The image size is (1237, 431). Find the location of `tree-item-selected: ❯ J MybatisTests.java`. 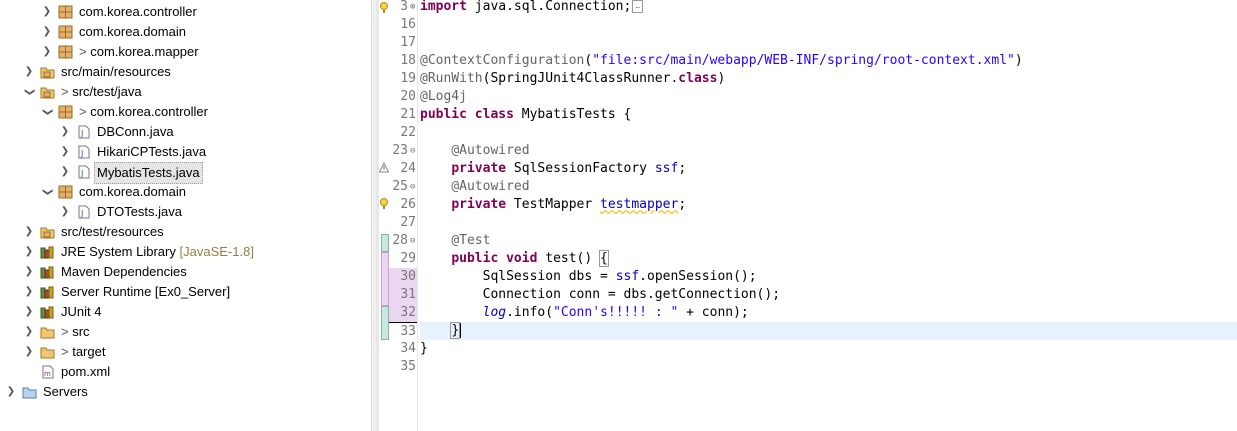

tree-item-selected: ❯ J MybatisTests.java is located at coordinates (185, 173).